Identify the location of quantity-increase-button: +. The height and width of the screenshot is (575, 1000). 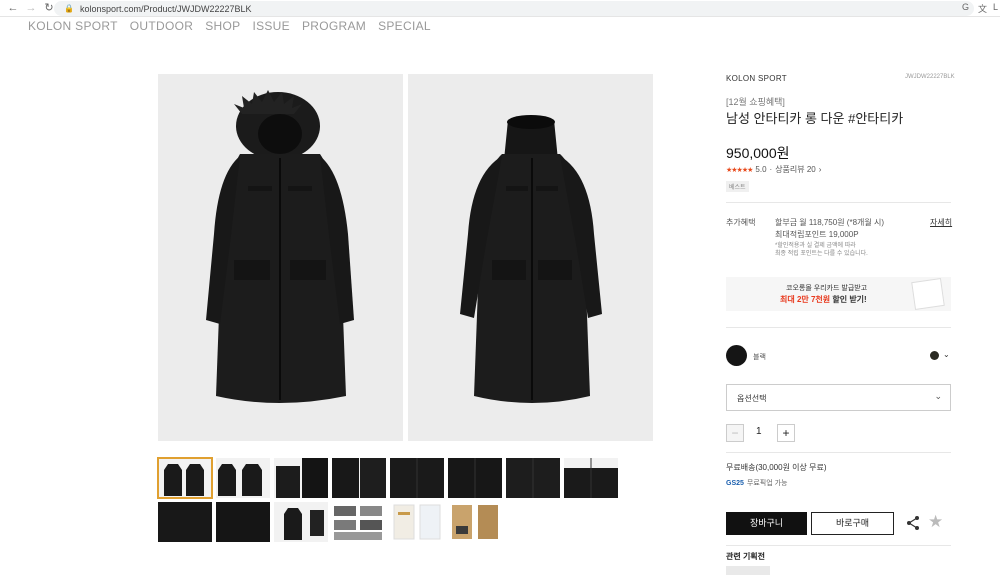
(786, 433).